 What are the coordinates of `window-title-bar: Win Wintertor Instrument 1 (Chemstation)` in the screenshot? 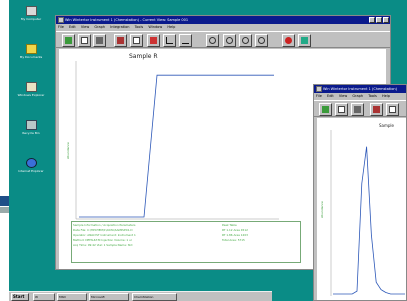 It's located at (360, 89).